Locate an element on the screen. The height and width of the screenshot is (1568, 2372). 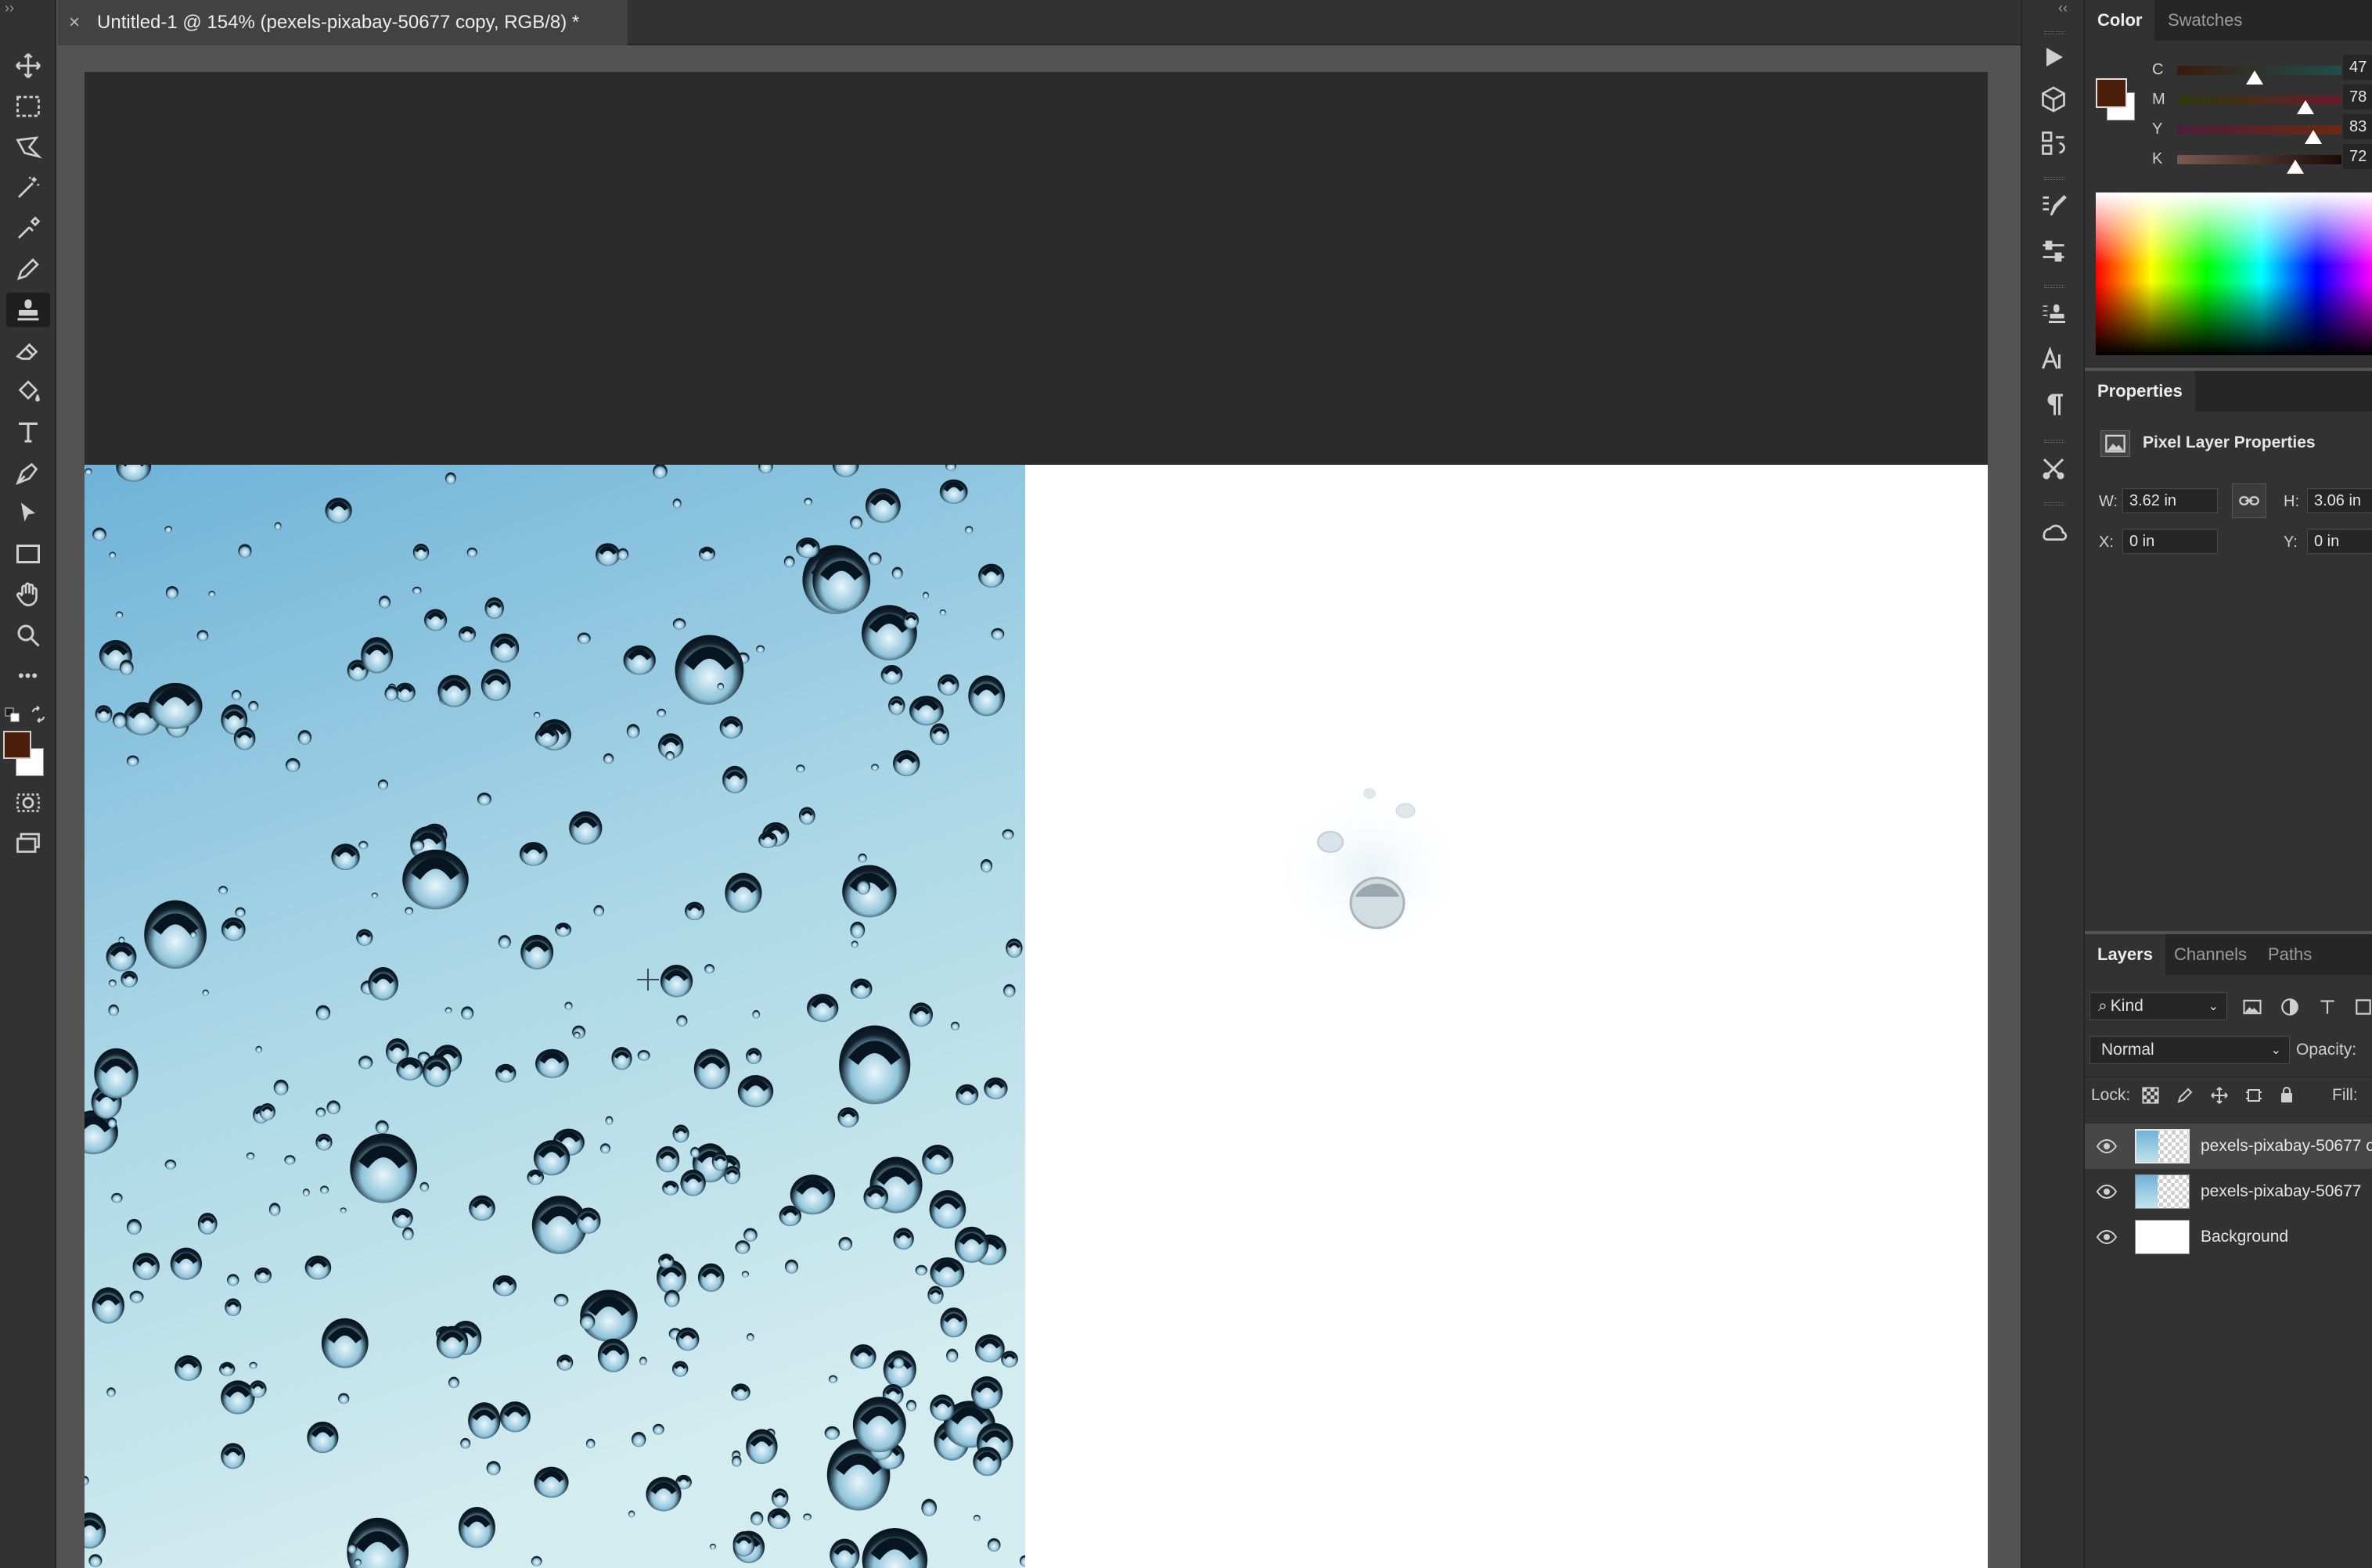
more-tools-icon: ••• is located at coordinates (28, 676).